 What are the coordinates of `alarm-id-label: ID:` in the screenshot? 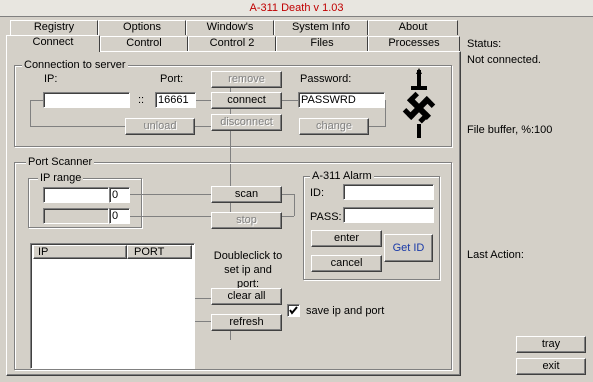 It's located at (317, 193).